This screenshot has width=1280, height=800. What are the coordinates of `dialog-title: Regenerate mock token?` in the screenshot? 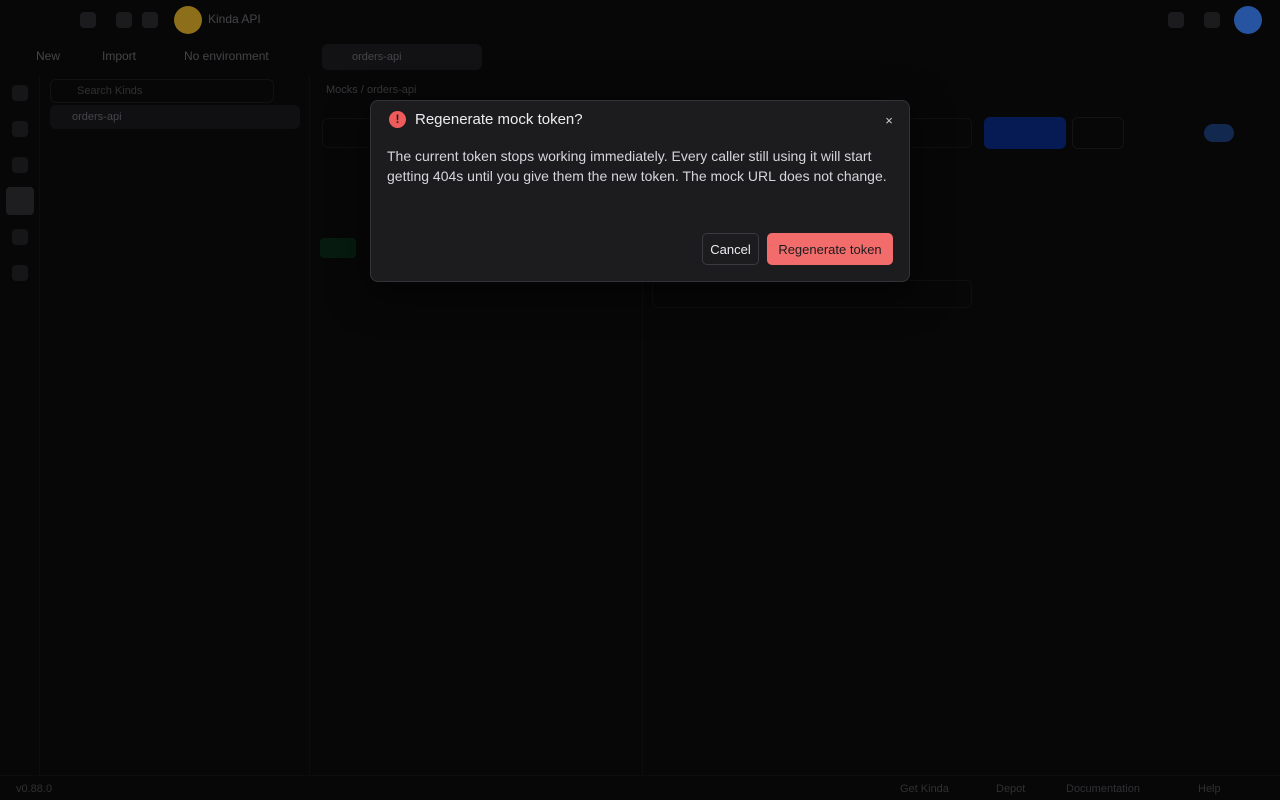 It's located at (499, 119).